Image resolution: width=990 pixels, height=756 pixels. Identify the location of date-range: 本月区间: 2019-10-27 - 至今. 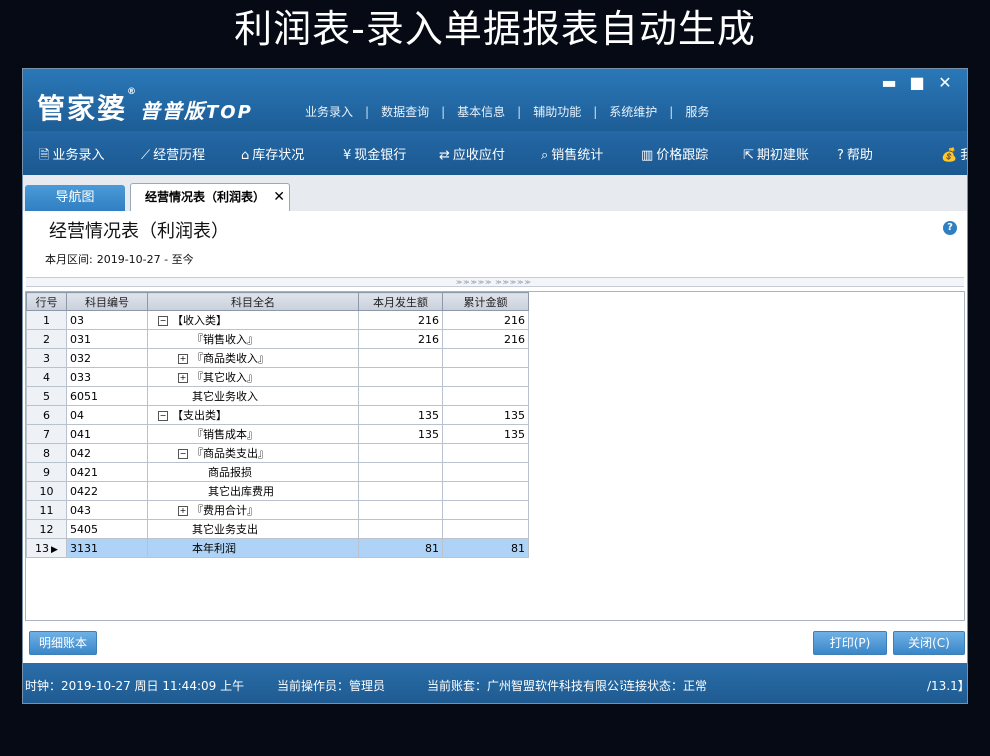
(119, 259).